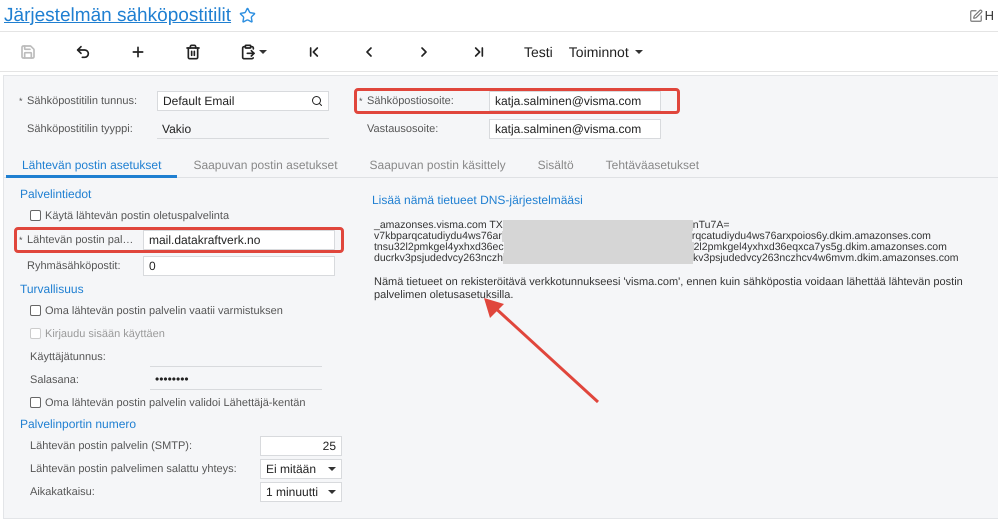 The height and width of the screenshot is (519, 998). Describe the element at coordinates (68, 356) in the screenshot. I see `field-label: Käyttäjätunnus:` at that location.